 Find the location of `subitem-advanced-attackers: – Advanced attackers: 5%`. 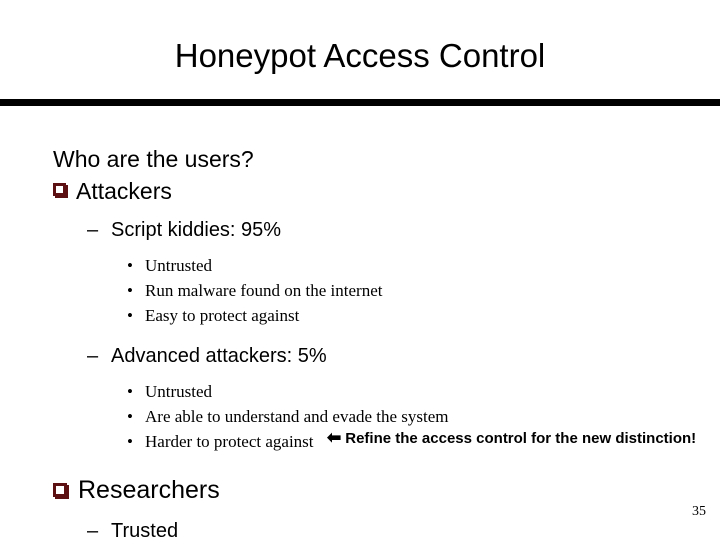

subitem-advanced-attackers: – Advanced attackers: 5% is located at coordinates (360, 356).